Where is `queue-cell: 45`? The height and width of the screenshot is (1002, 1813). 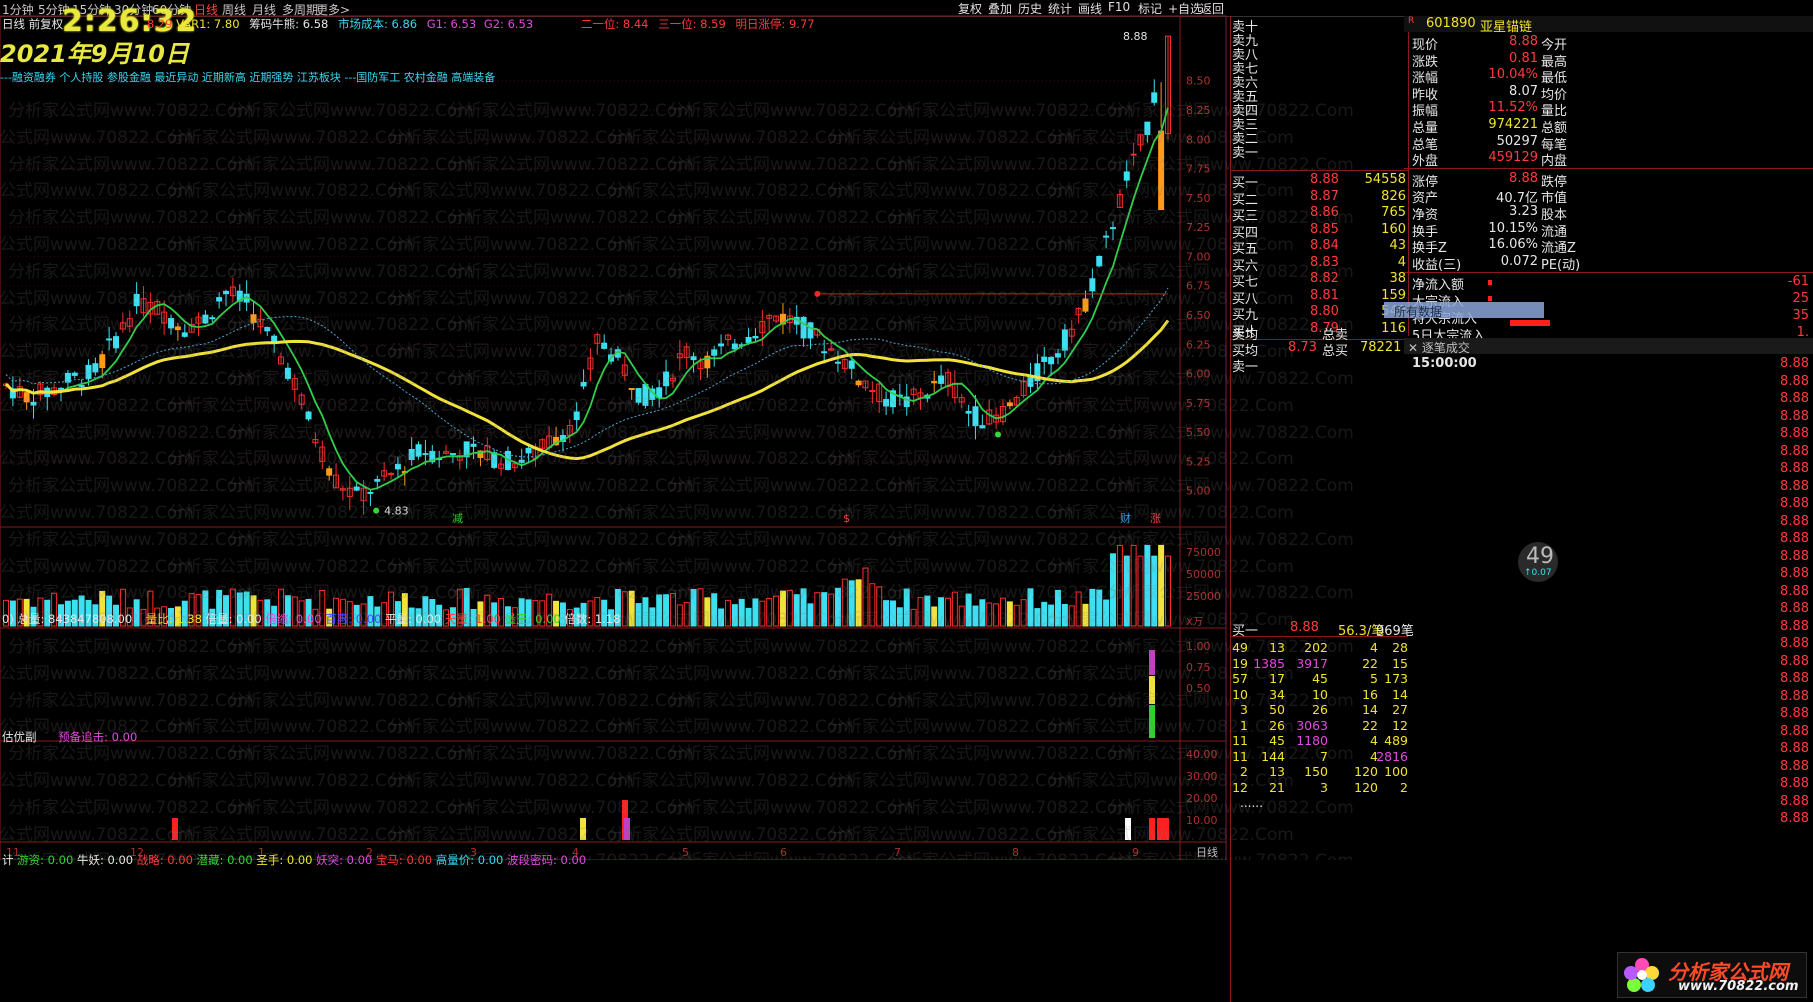 queue-cell: 45 is located at coordinates (1320, 678).